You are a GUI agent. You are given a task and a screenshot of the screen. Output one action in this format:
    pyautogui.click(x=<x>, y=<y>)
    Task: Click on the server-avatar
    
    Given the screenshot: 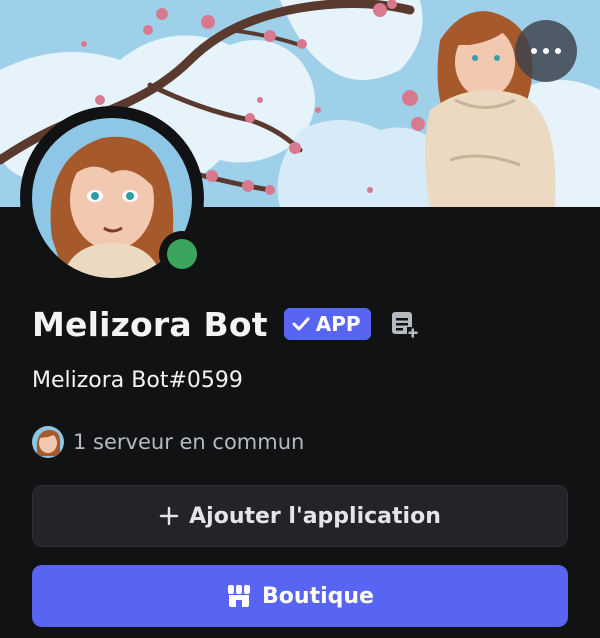 What is the action you would take?
    pyautogui.click(x=48, y=442)
    